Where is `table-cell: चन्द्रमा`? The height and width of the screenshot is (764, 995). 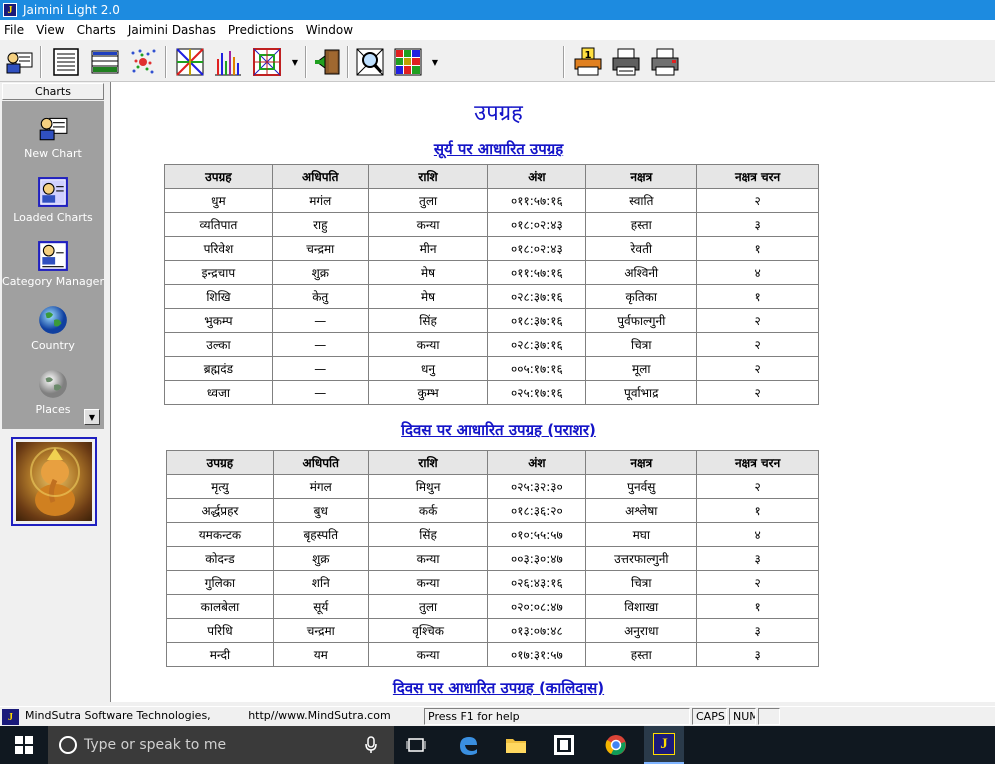
table-cell: चन्द्रमा is located at coordinates (320, 248).